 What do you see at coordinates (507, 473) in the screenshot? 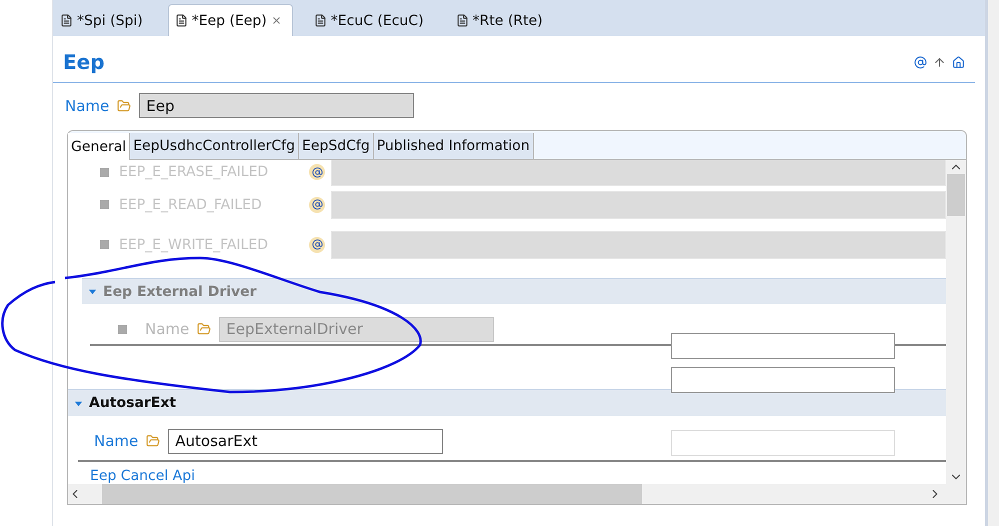
I see `parameter-name: Eep Cancel Api` at bounding box center [507, 473].